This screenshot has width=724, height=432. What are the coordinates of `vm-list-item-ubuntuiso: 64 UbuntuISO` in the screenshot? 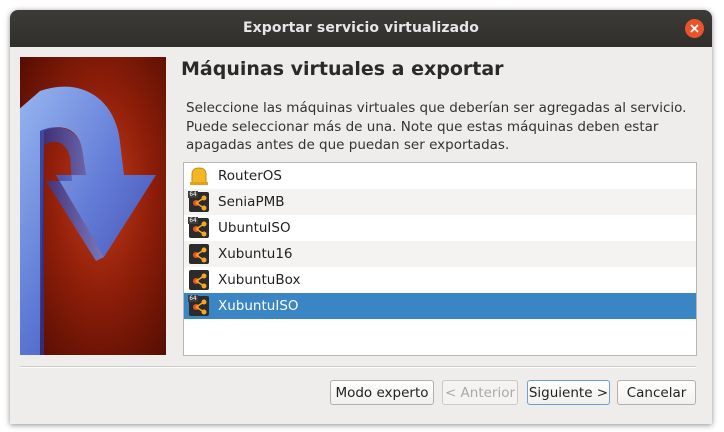 It's located at (440, 228).